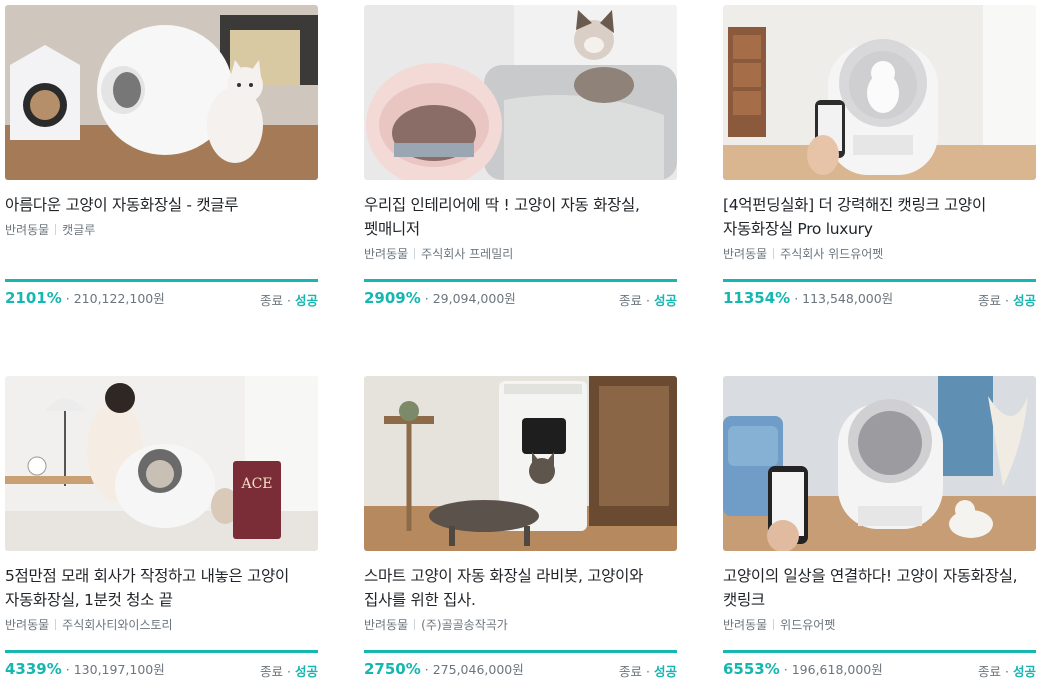  Describe the element at coordinates (117, 625) in the screenshot. I see `maker-name: 주식회사티와이스토리` at that location.